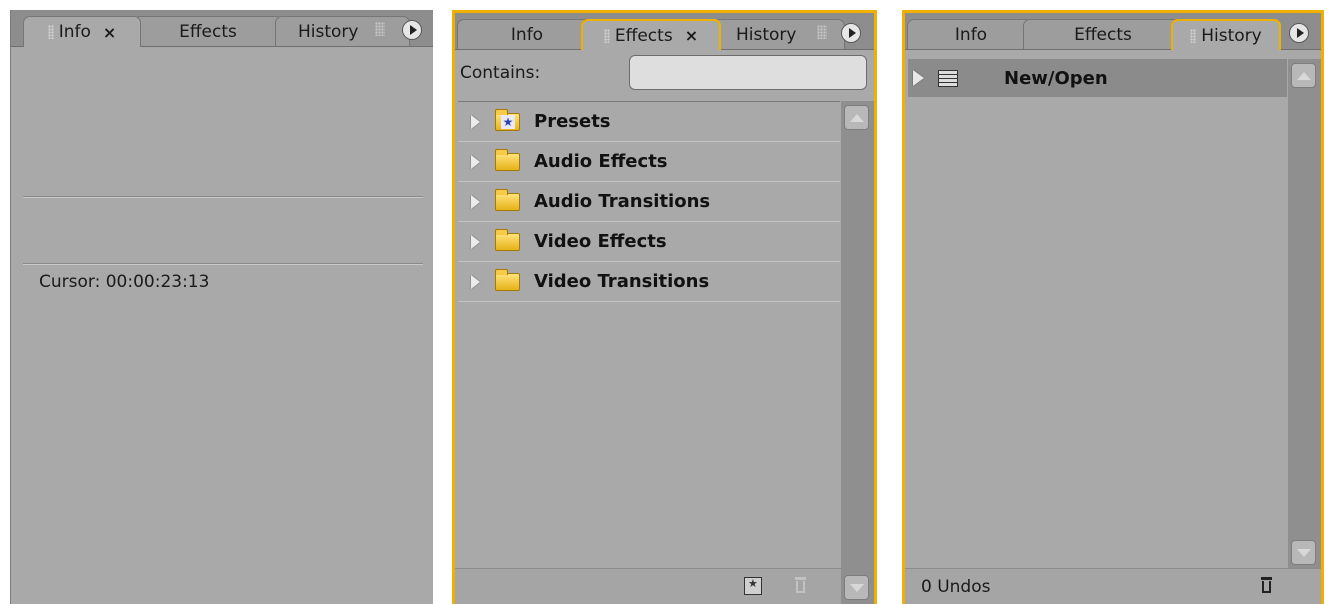  Describe the element at coordinates (157, 282) in the screenshot. I see `cursor-timecode: 00:00:23:13` at that location.